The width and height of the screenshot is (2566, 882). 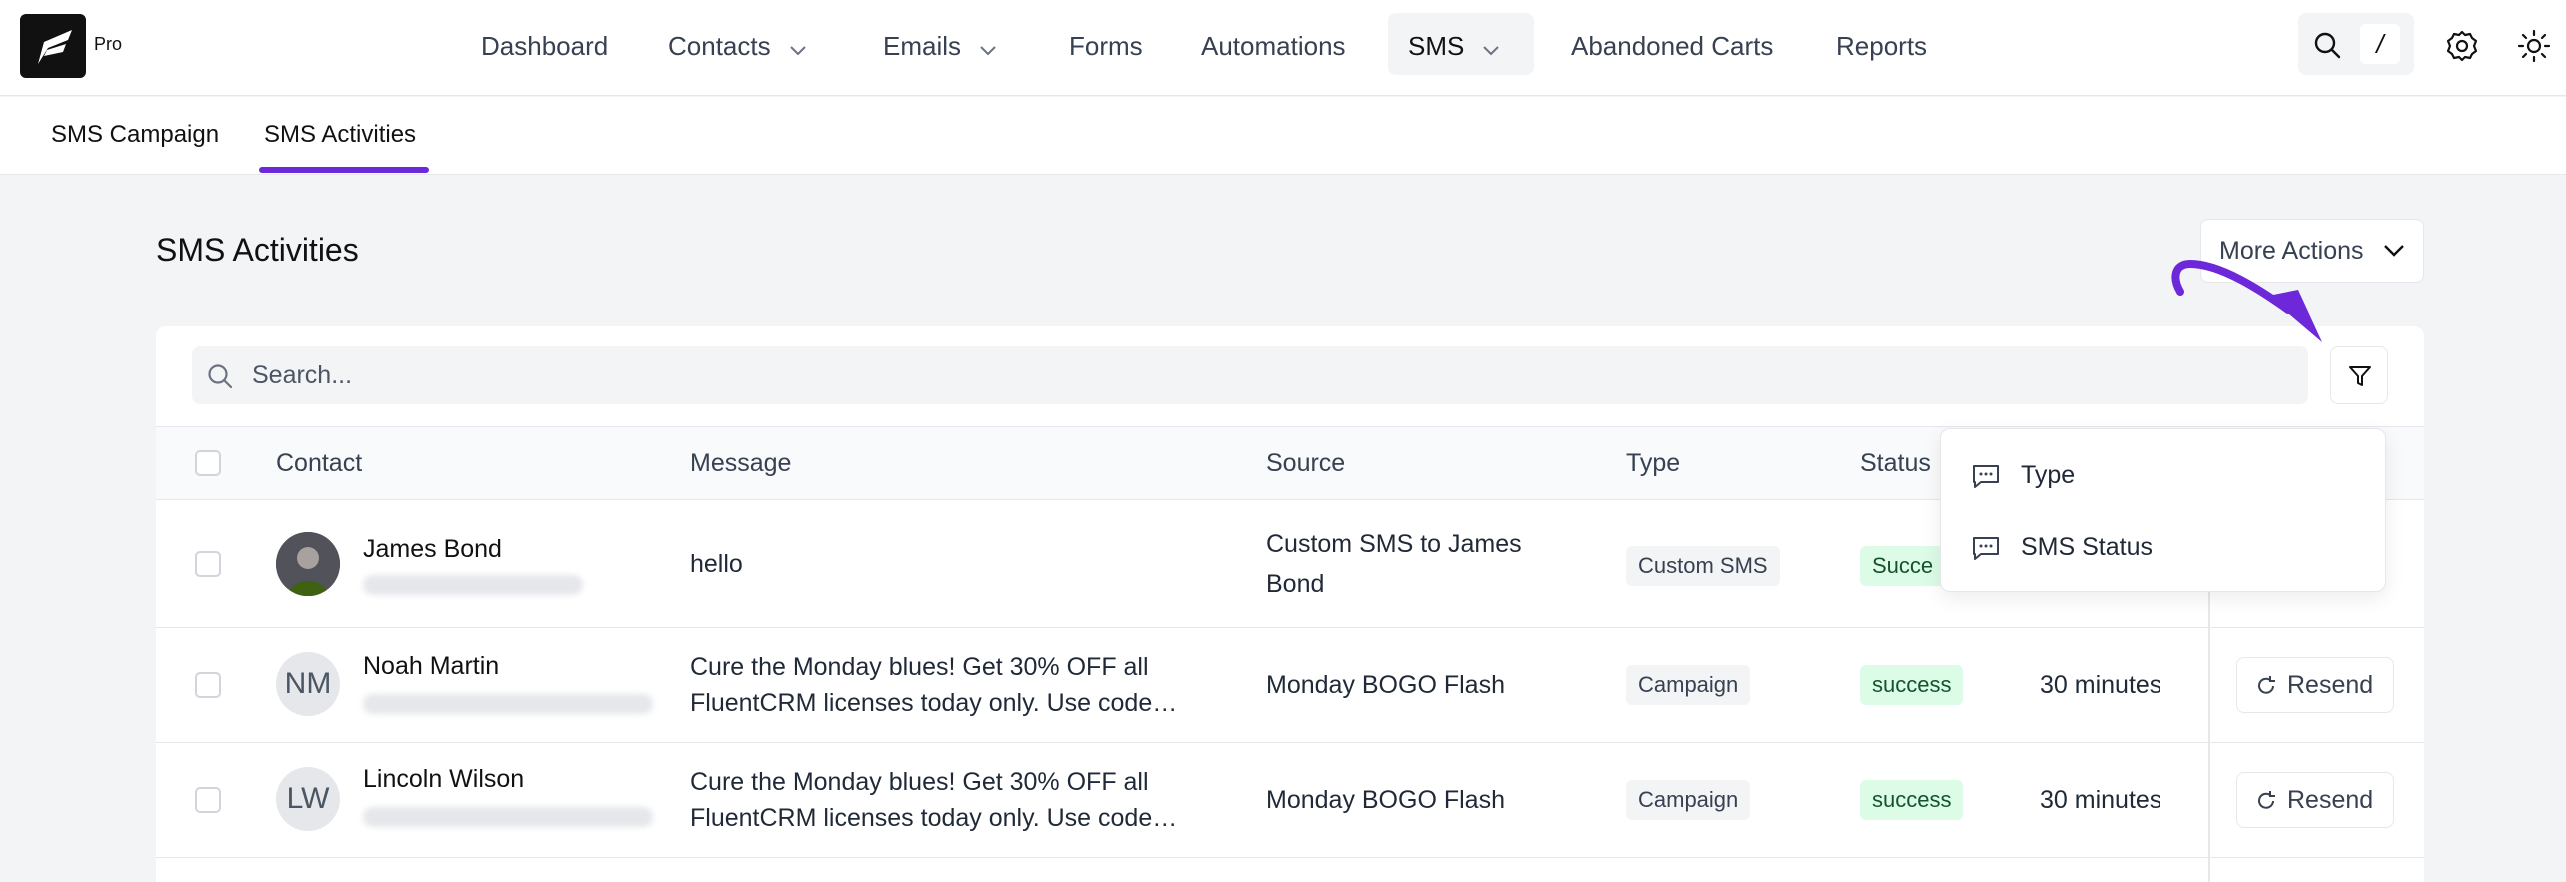 I want to click on nav-item-emails: Emails, so click(x=940, y=46).